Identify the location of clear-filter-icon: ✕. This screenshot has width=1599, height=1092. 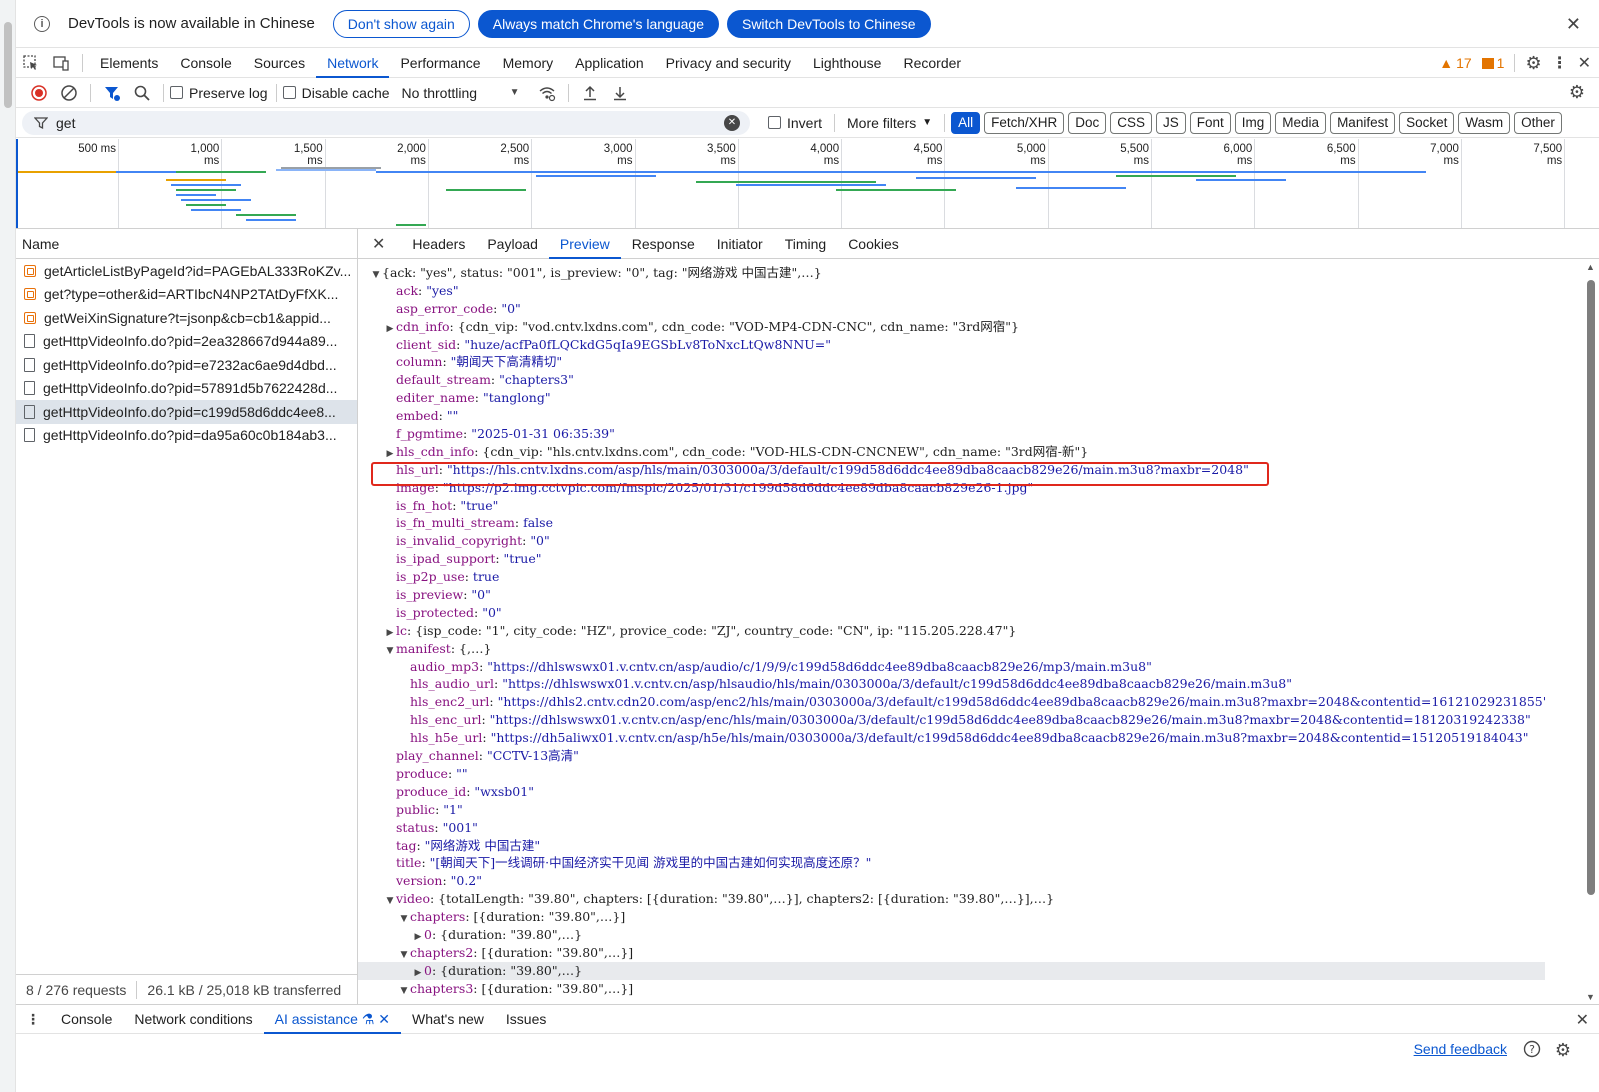
(732, 122).